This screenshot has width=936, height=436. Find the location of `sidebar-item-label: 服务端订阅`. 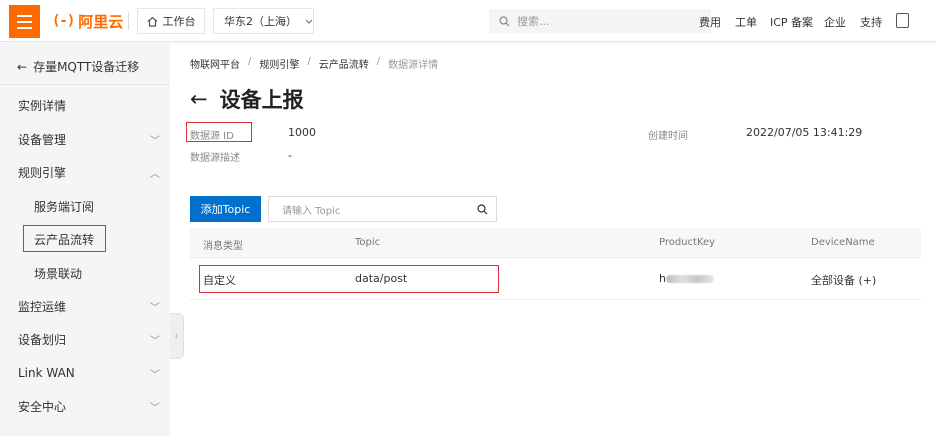

sidebar-item-label: 服务端订阅 is located at coordinates (64, 206).